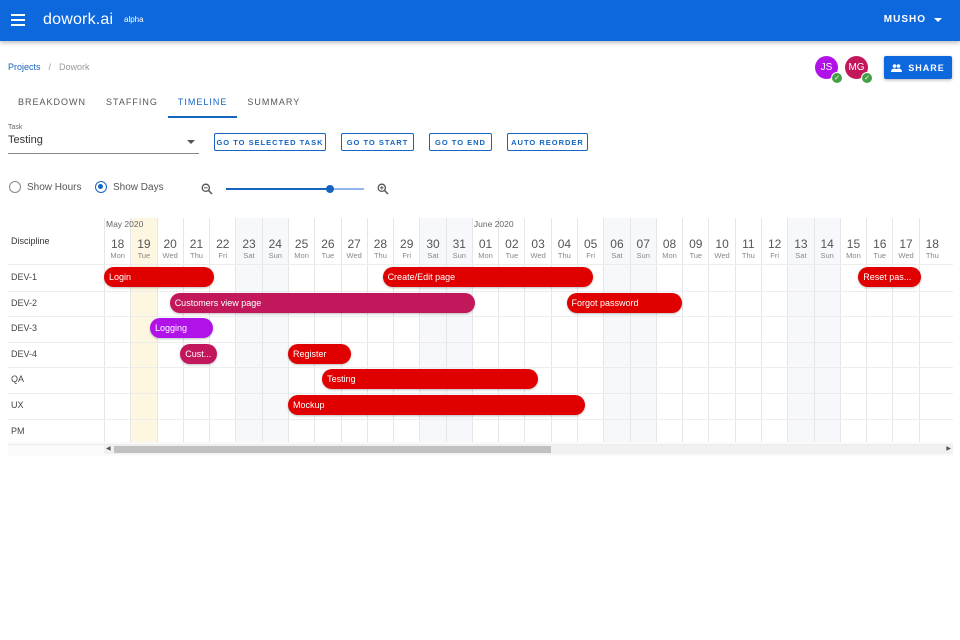 This screenshot has height=640, width=960. Describe the element at coordinates (132, 104) in the screenshot. I see `tab-staffing: STAFFING` at that location.